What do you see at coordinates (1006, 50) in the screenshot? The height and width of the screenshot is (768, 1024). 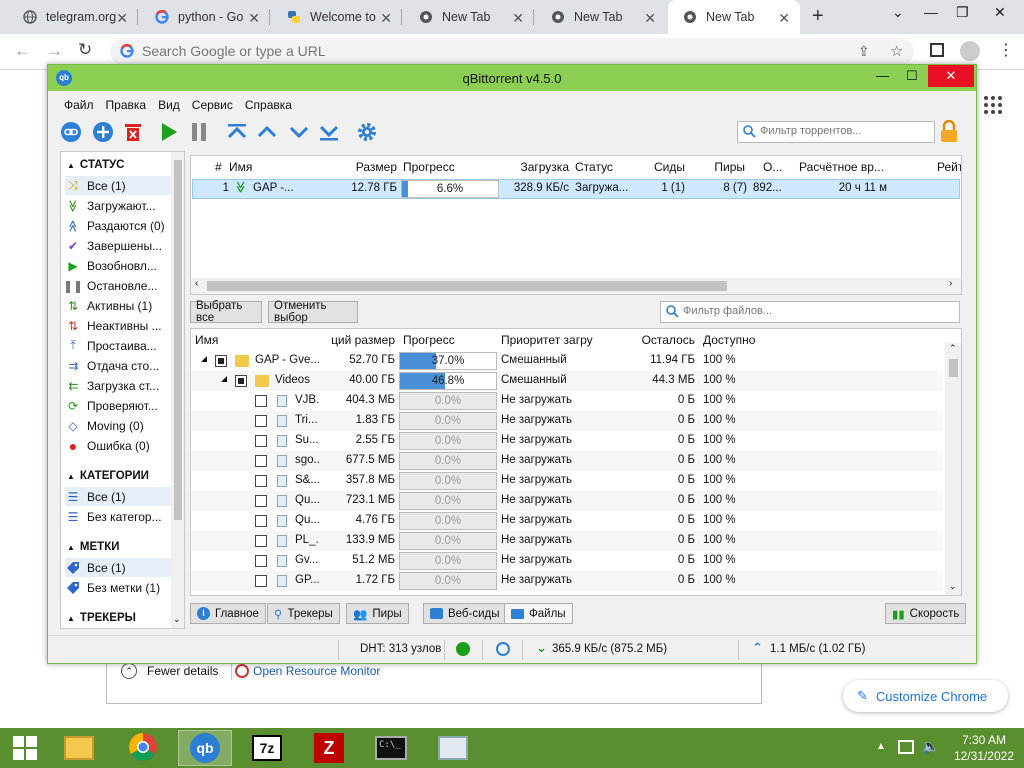 I see `chrome-menu-icon: ⋮` at bounding box center [1006, 50].